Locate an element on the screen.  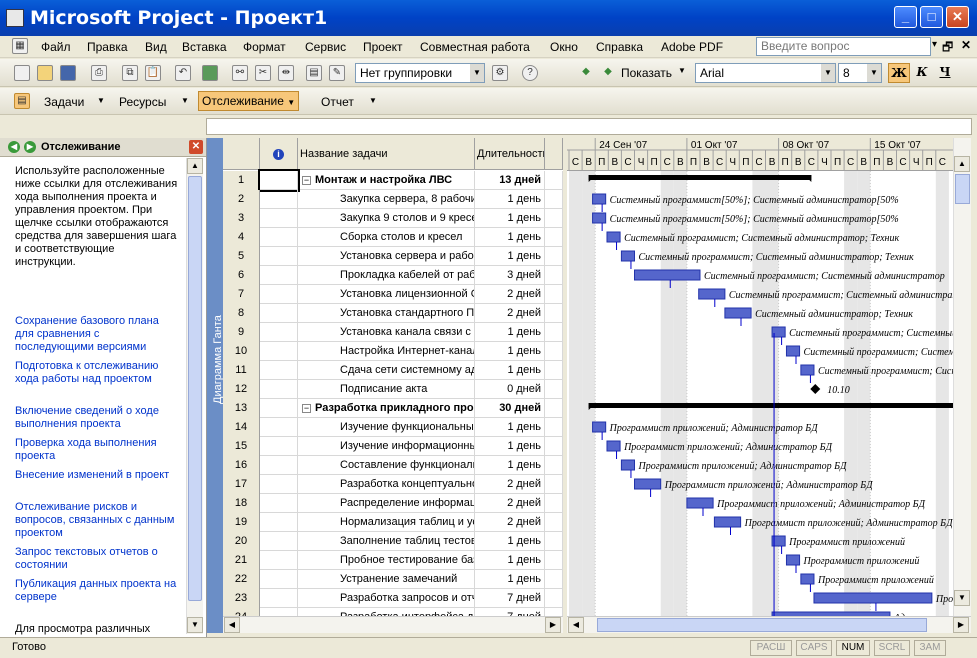
row-id: 5 is located at coordinates (241, 256).